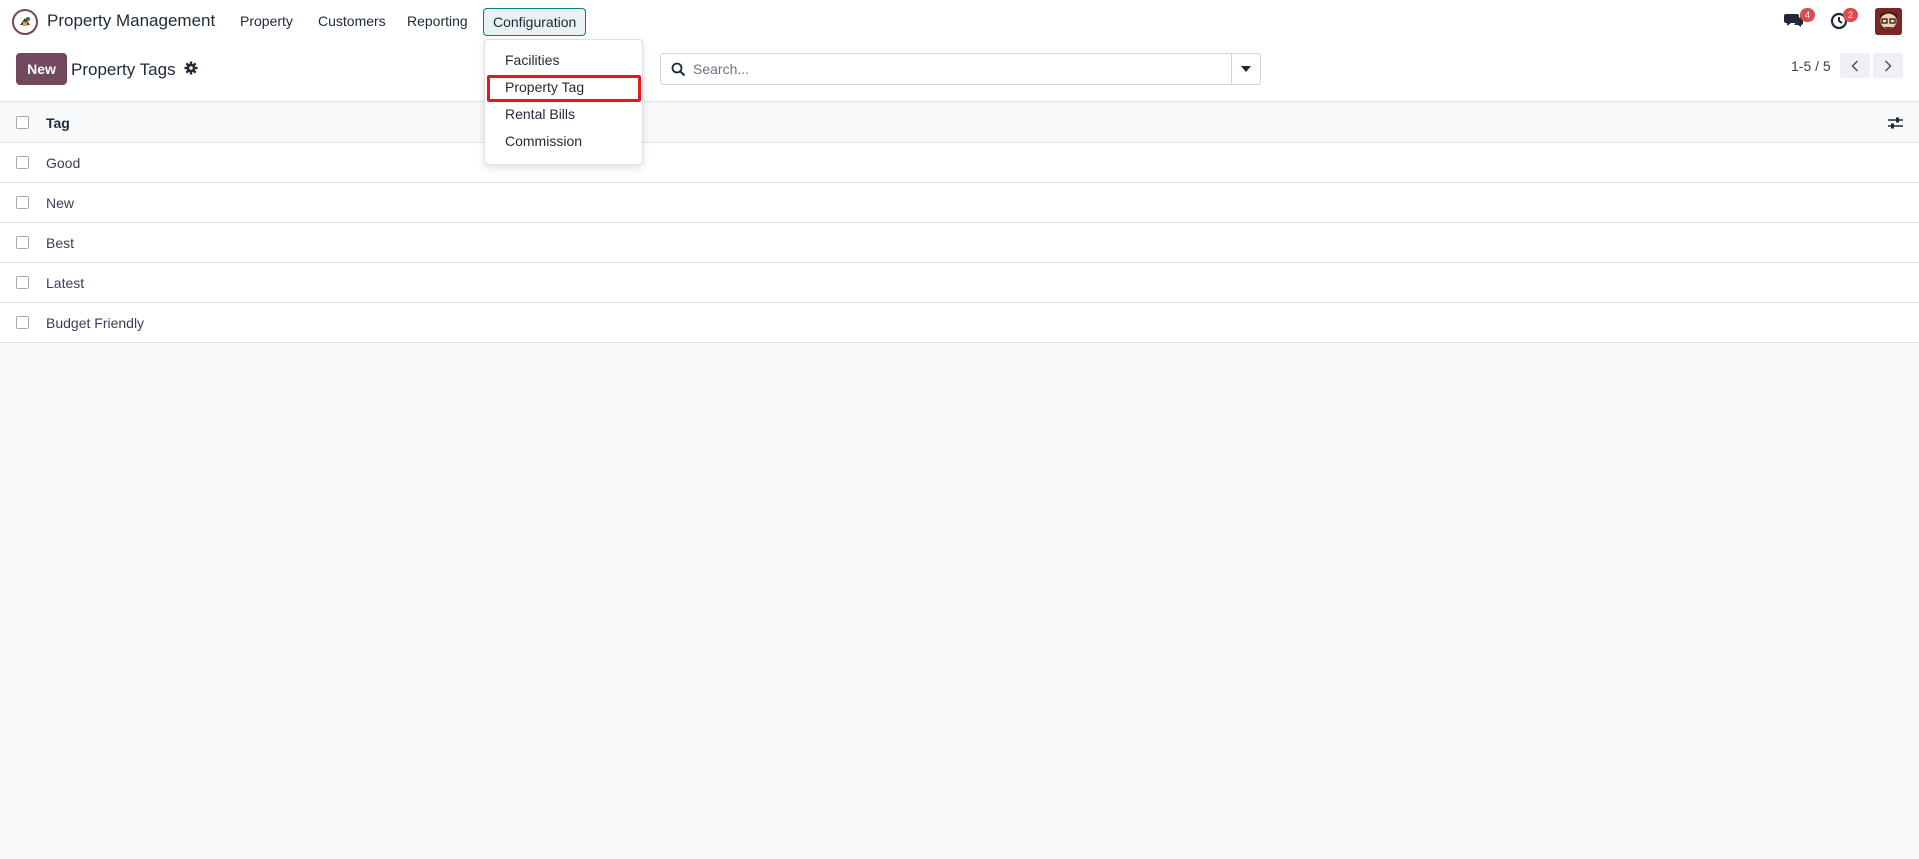 This screenshot has height=859, width=1919. Describe the element at coordinates (959, 283) in the screenshot. I see `table-row: Latest` at that location.